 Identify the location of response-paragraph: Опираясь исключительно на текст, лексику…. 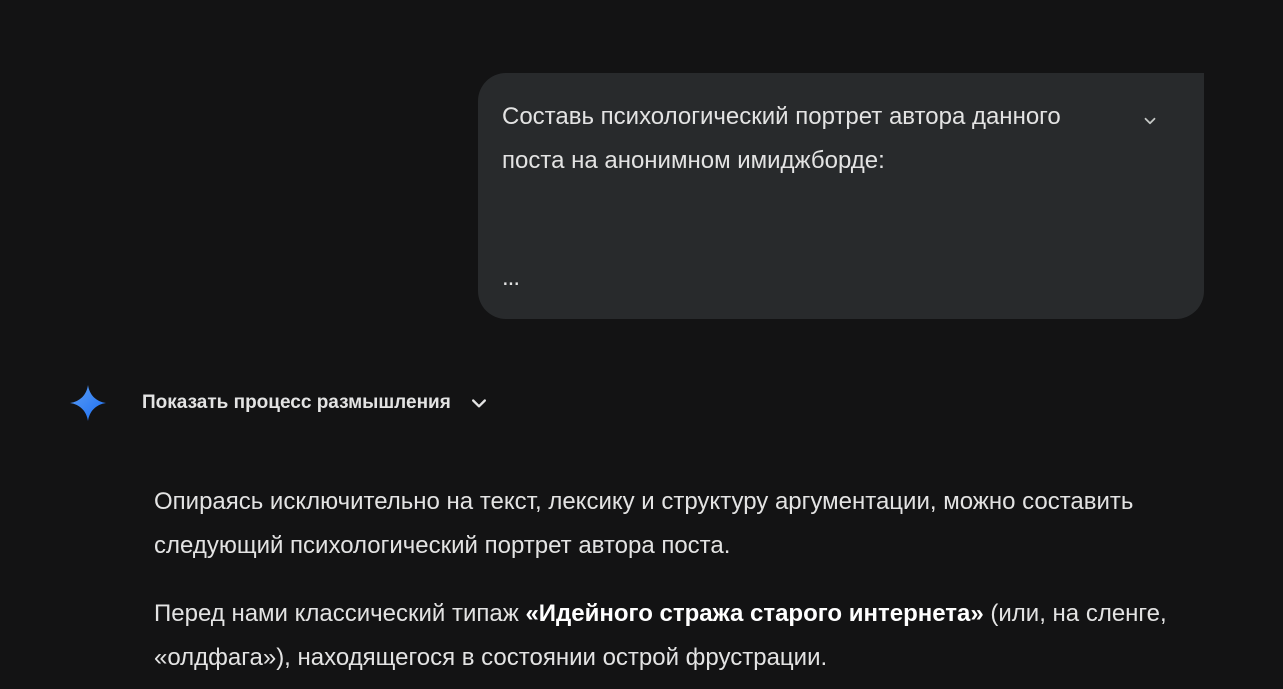
(644, 523).